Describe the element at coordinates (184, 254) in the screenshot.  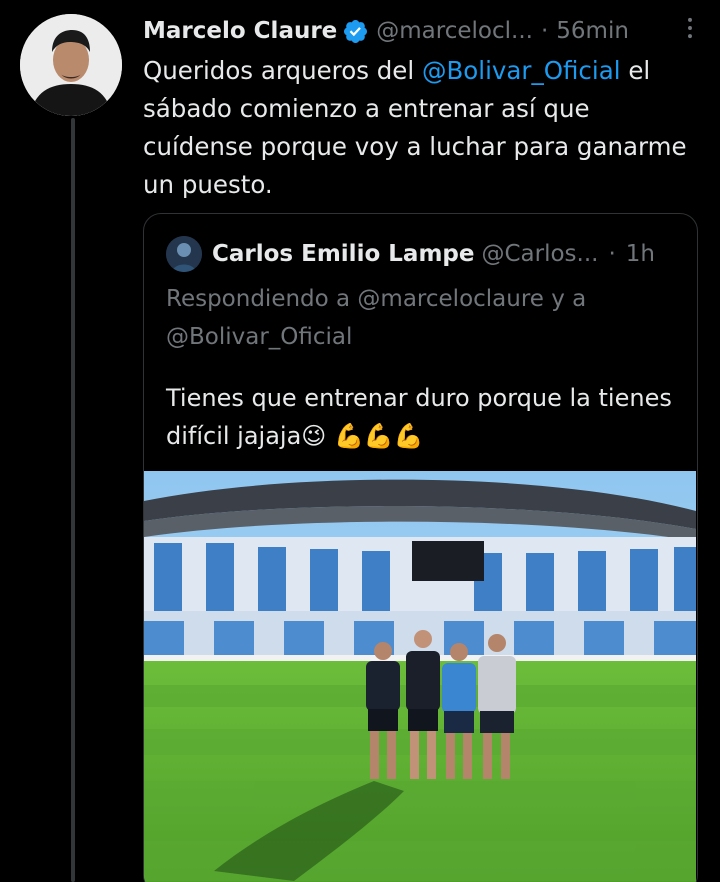
I see `quoted-avatar` at that location.